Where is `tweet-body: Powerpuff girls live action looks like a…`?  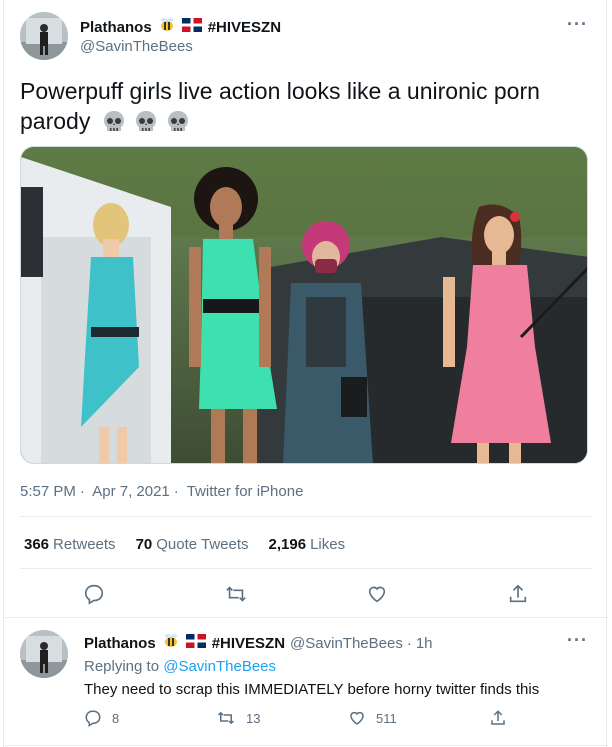
tweet-body: Powerpuff girls live action looks like a… is located at coordinates (280, 106).